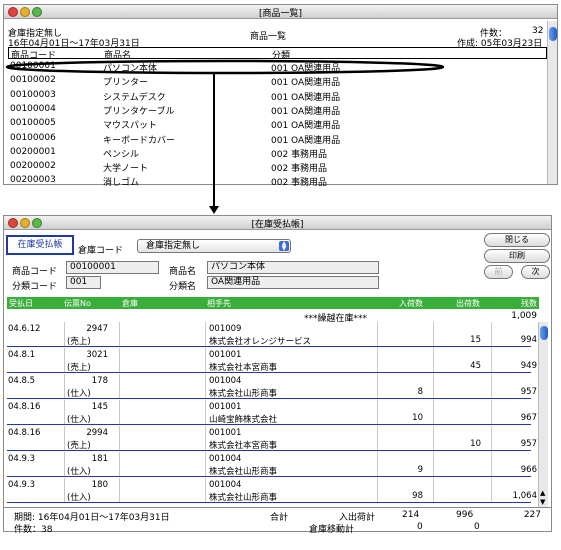 Image resolution: width=561 pixels, height=550 pixels. What do you see at coordinates (411, 515) in the screenshot?
I see `footer-in-total: 214` at bounding box center [411, 515].